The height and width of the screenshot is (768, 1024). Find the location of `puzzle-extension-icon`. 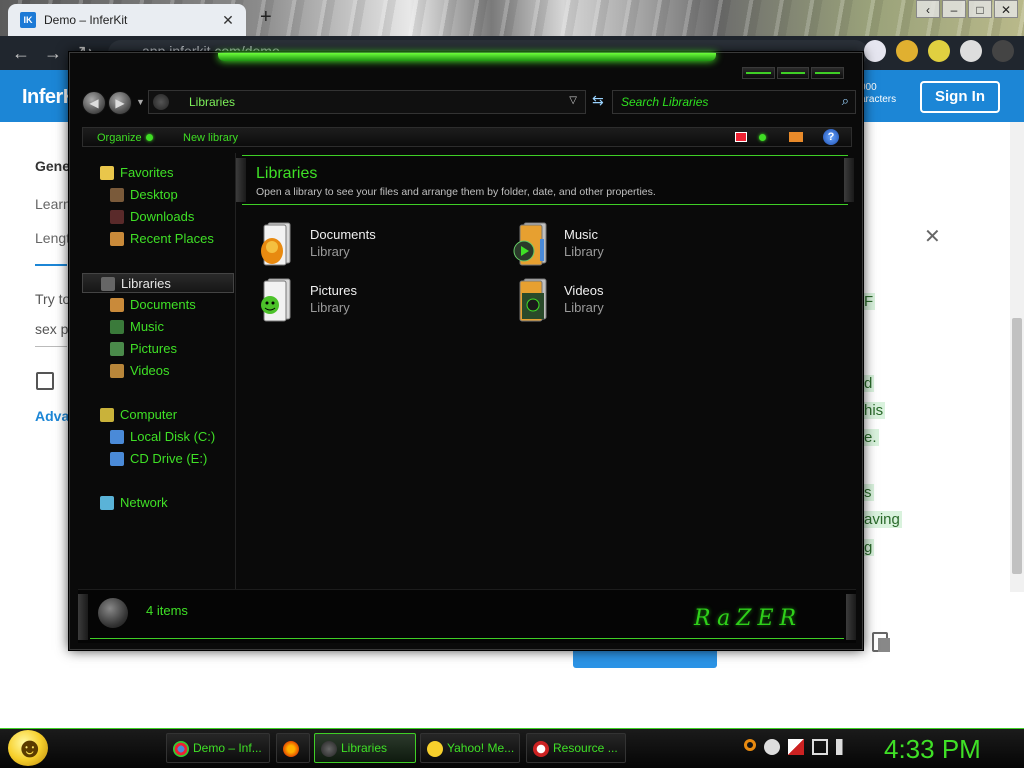

puzzle-extension-icon is located at coordinates (907, 51).